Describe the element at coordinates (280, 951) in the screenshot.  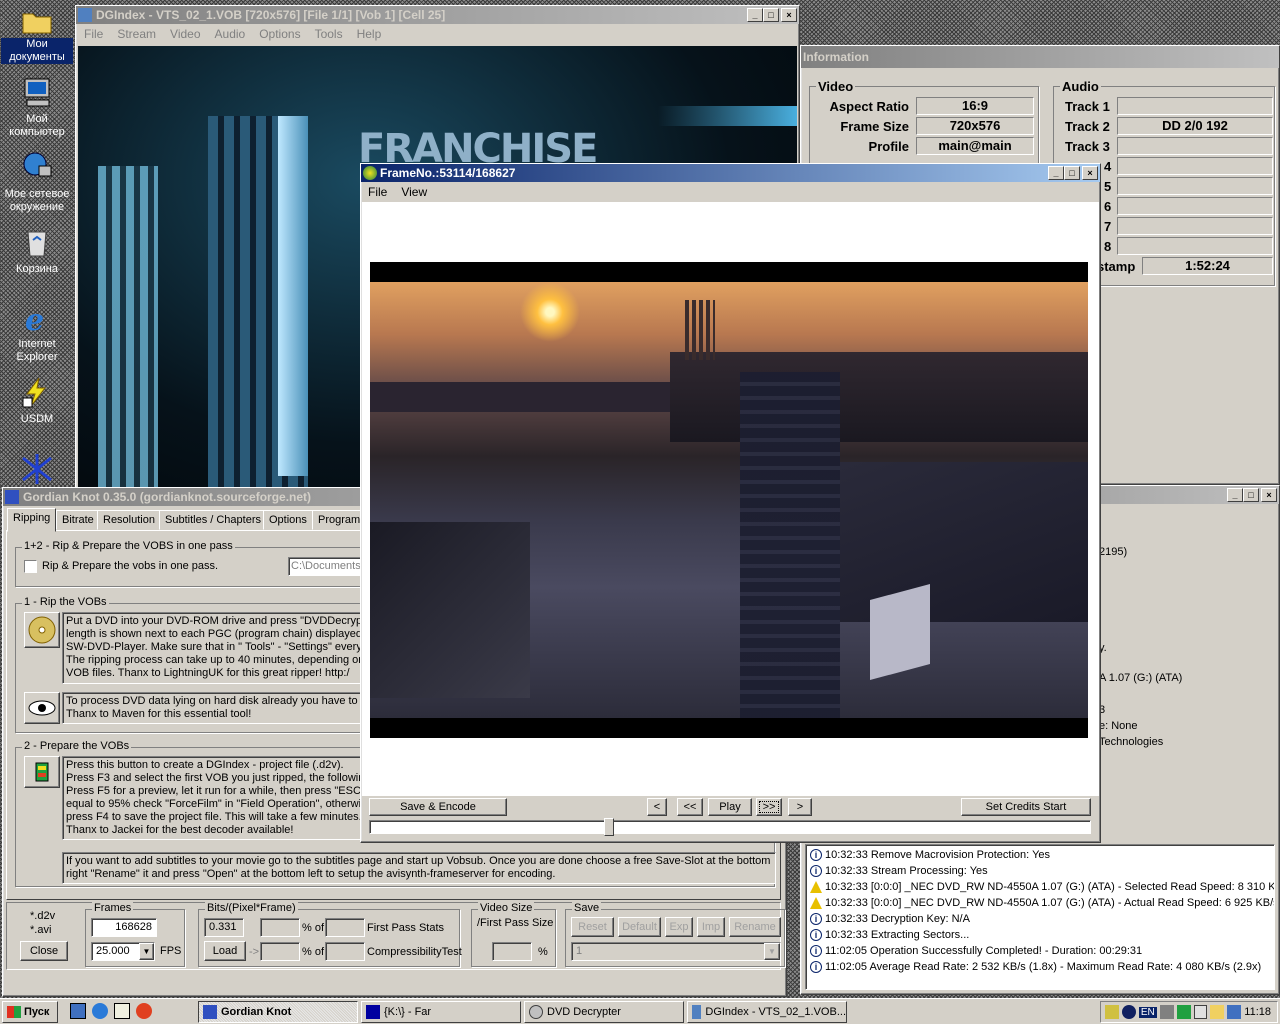
I see `compress-size-field` at that location.